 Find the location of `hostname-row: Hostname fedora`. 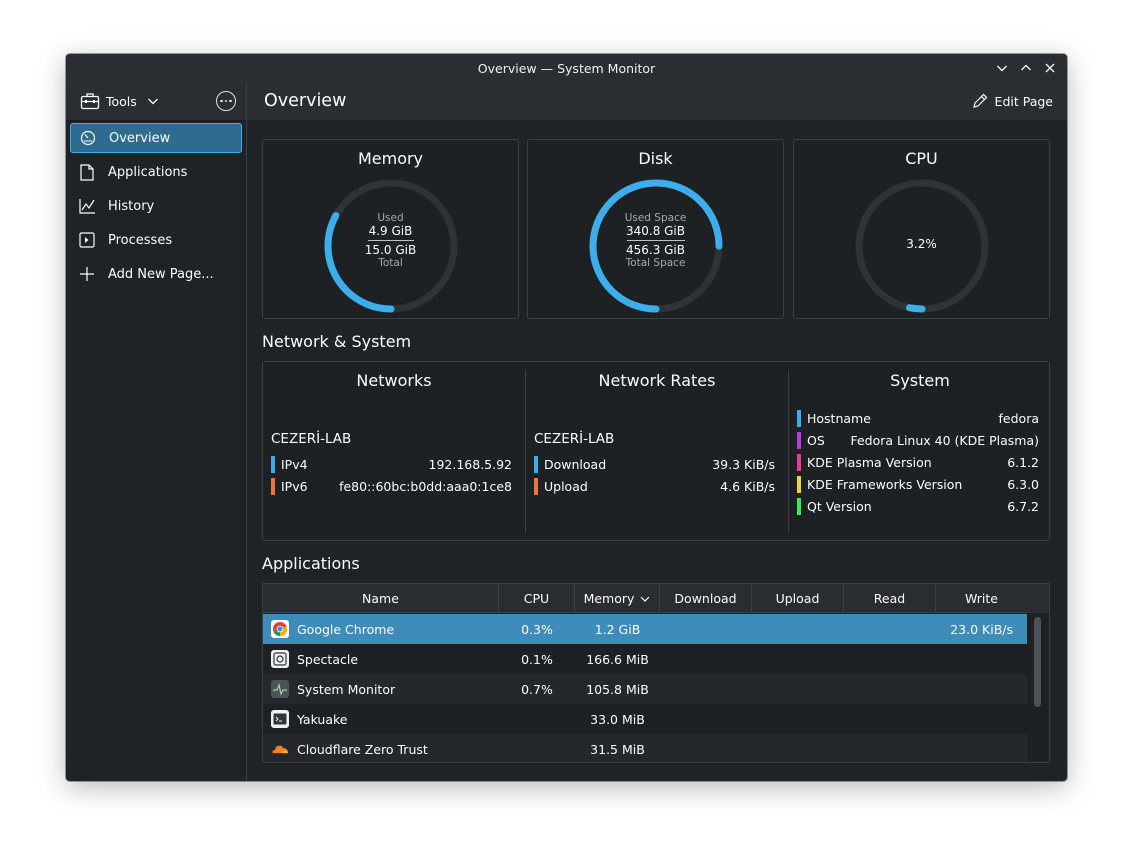

hostname-row: Hostname fedora is located at coordinates (918, 418).